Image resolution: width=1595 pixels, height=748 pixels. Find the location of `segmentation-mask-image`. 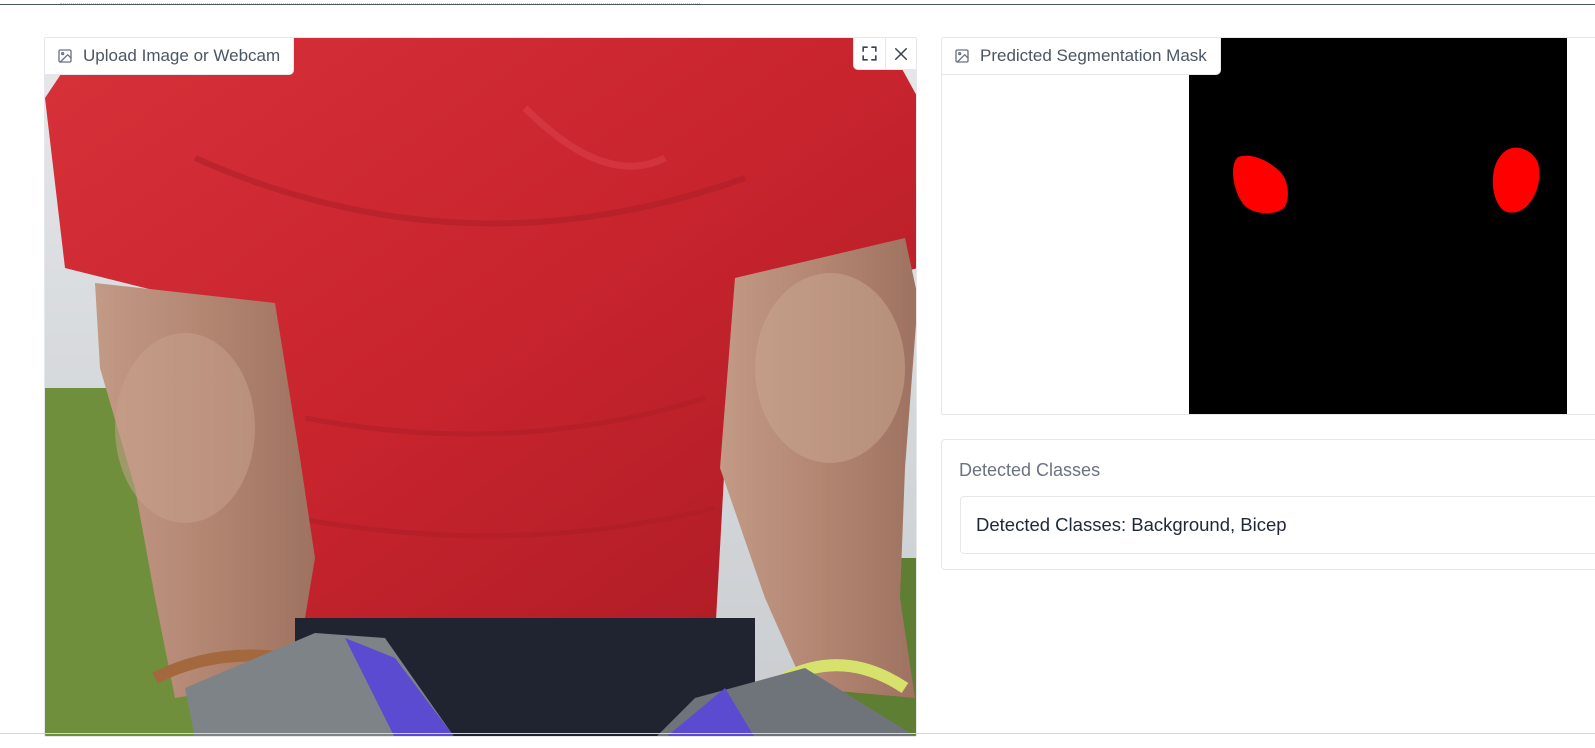

segmentation-mask-image is located at coordinates (1378, 226).